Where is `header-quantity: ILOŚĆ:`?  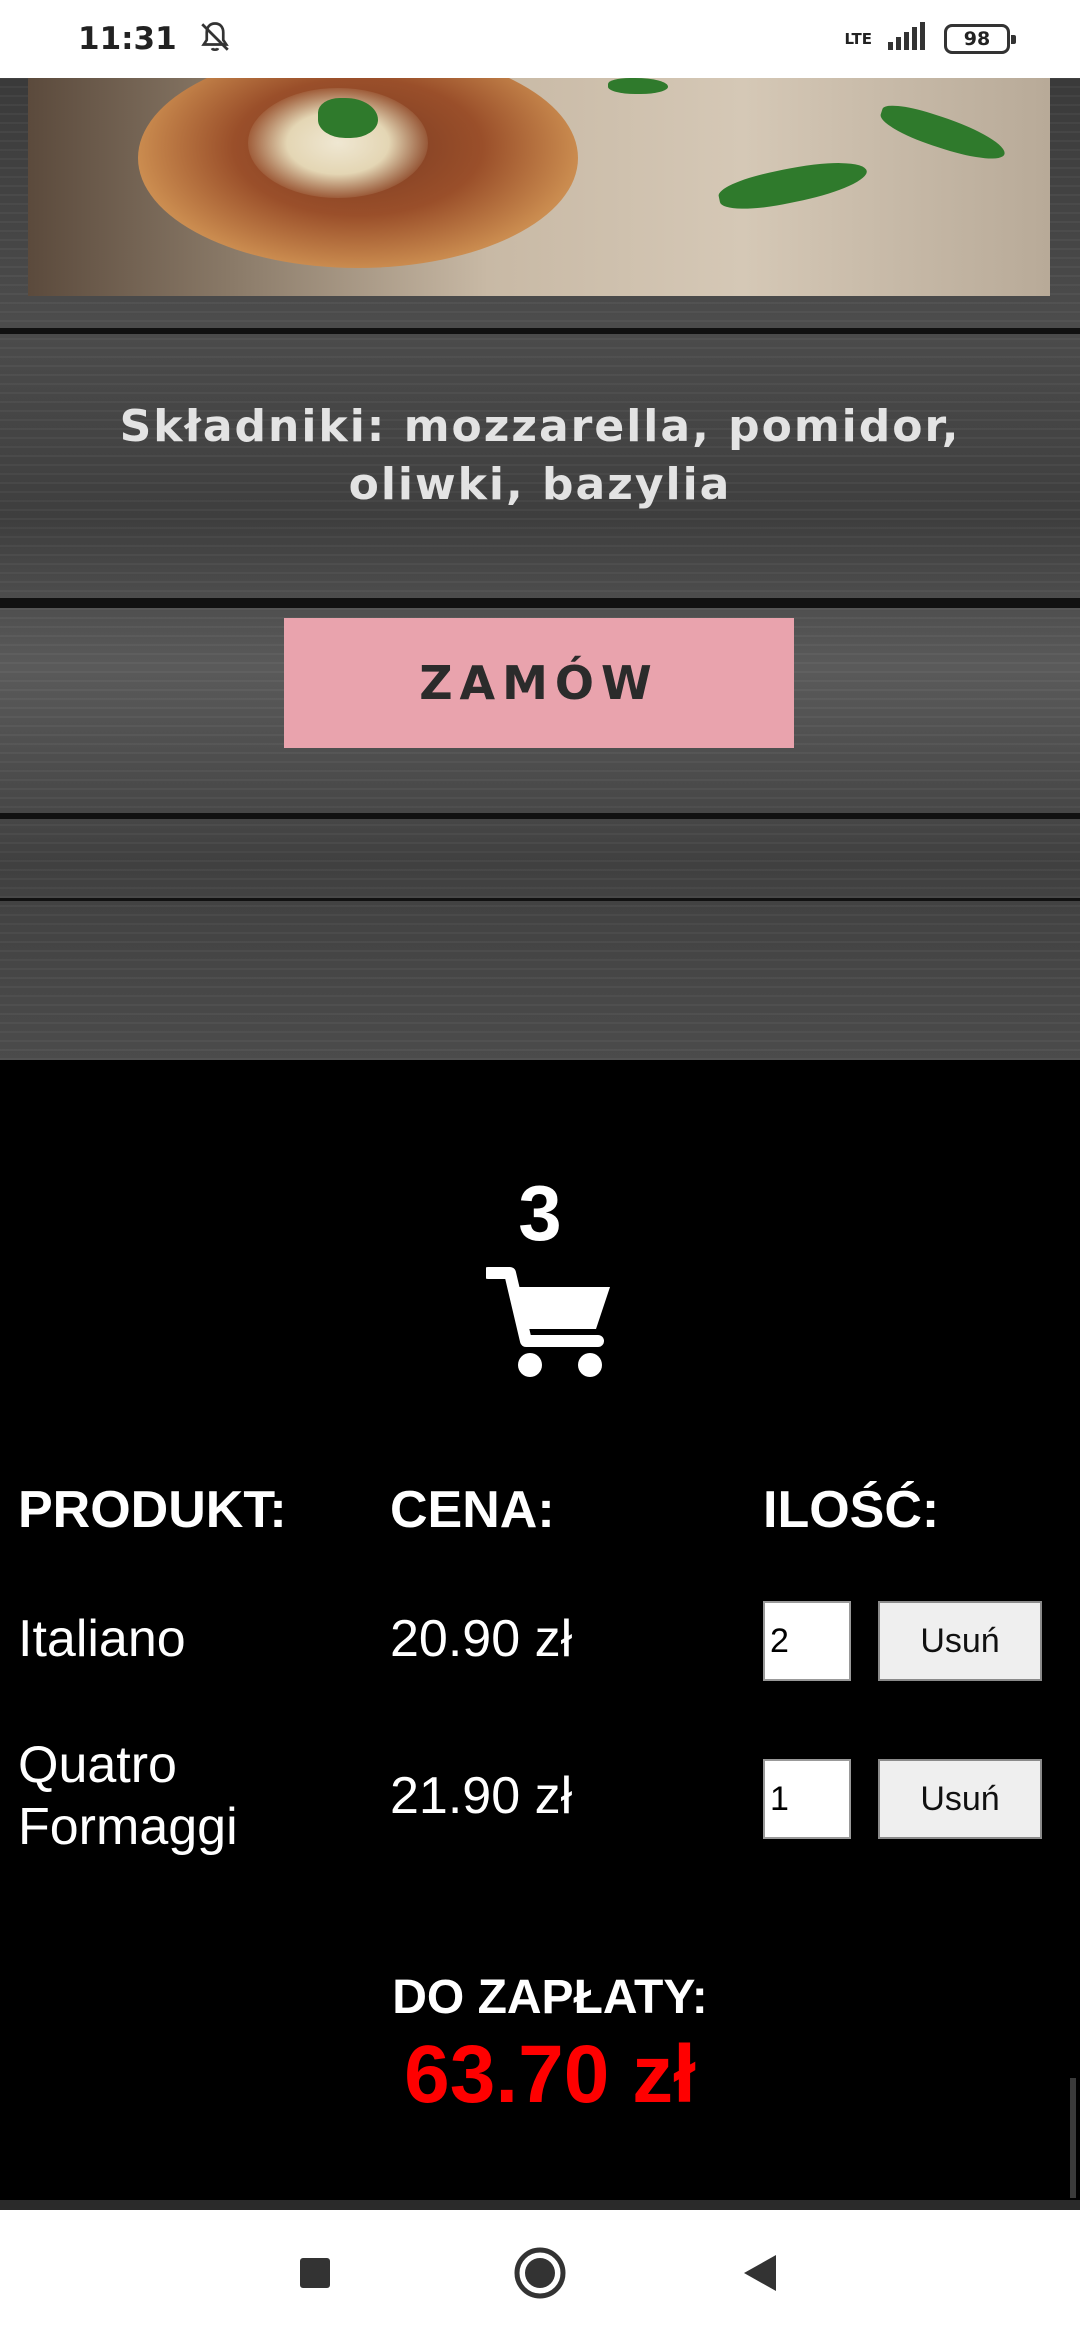
header-quantity: ILOŚĆ: is located at coordinates (851, 1510).